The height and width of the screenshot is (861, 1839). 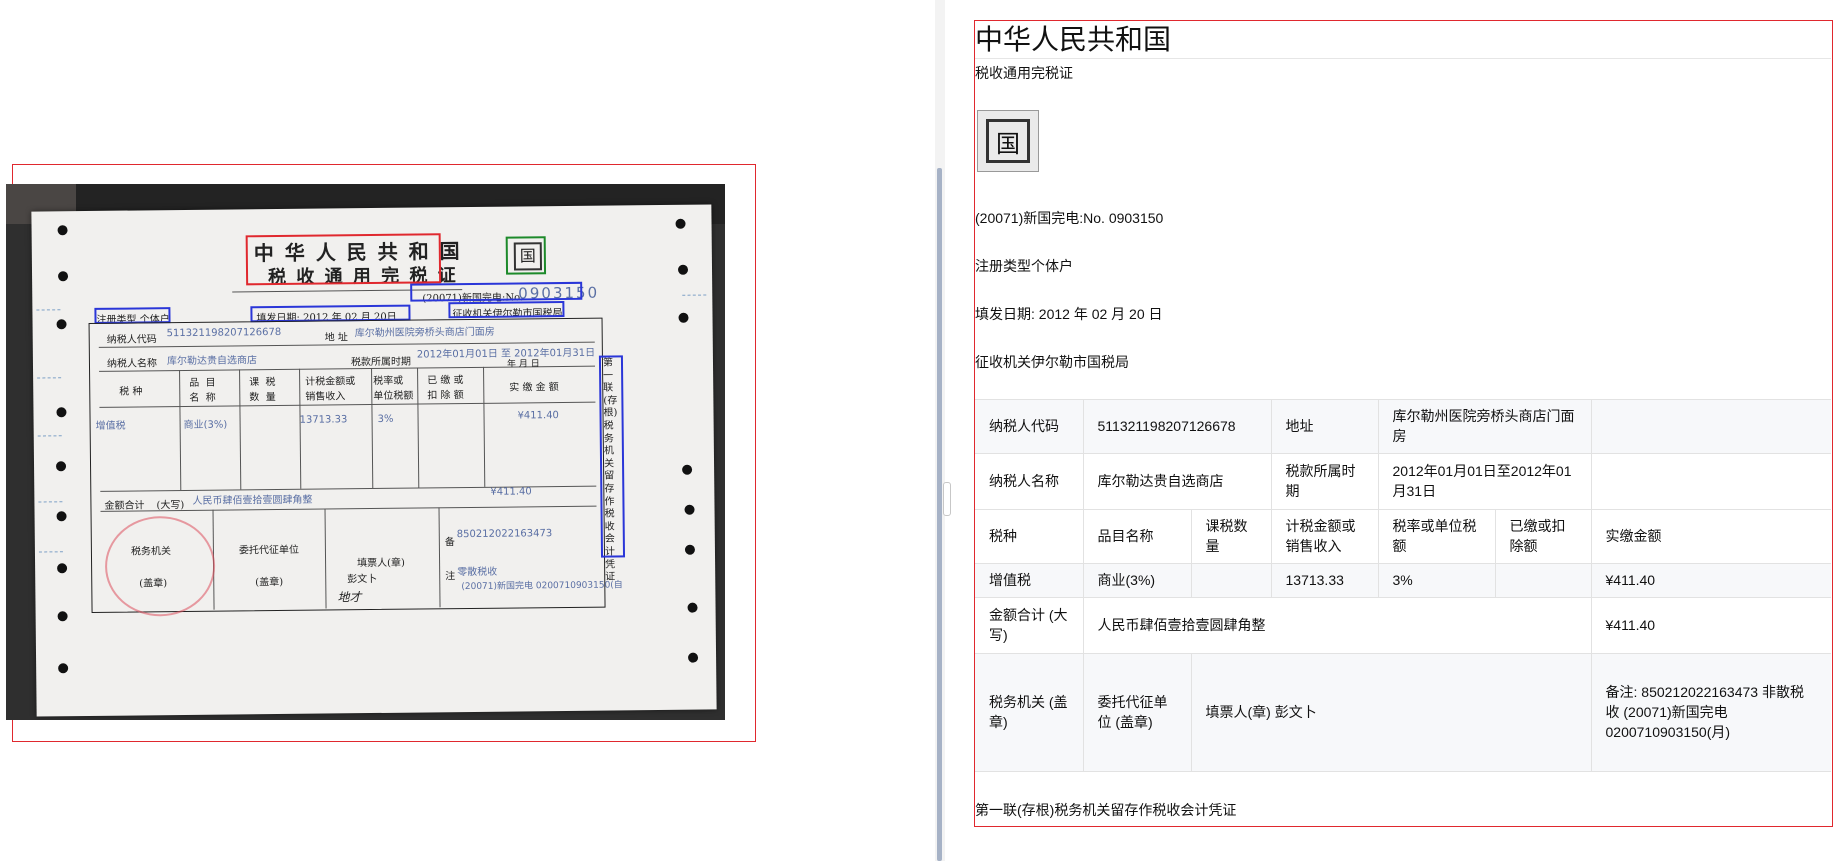 What do you see at coordinates (131, 340) in the screenshot?
I see `taxpayer-code-label: 纳税人代码` at bounding box center [131, 340].